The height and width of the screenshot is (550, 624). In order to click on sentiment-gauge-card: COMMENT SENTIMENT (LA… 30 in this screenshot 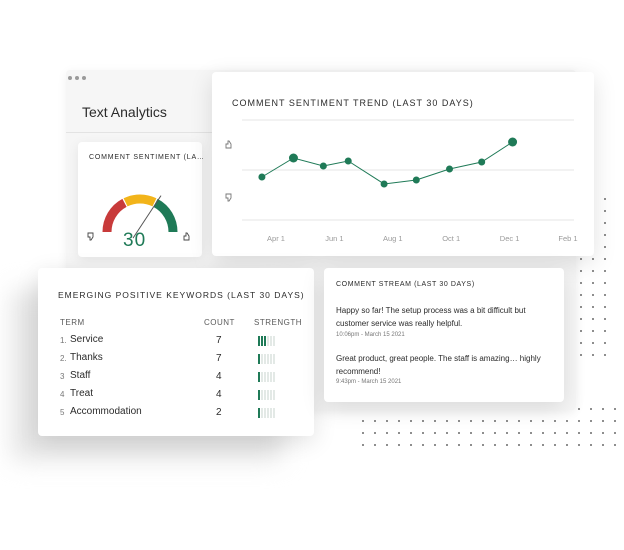, I will do `click(141, 199)`.